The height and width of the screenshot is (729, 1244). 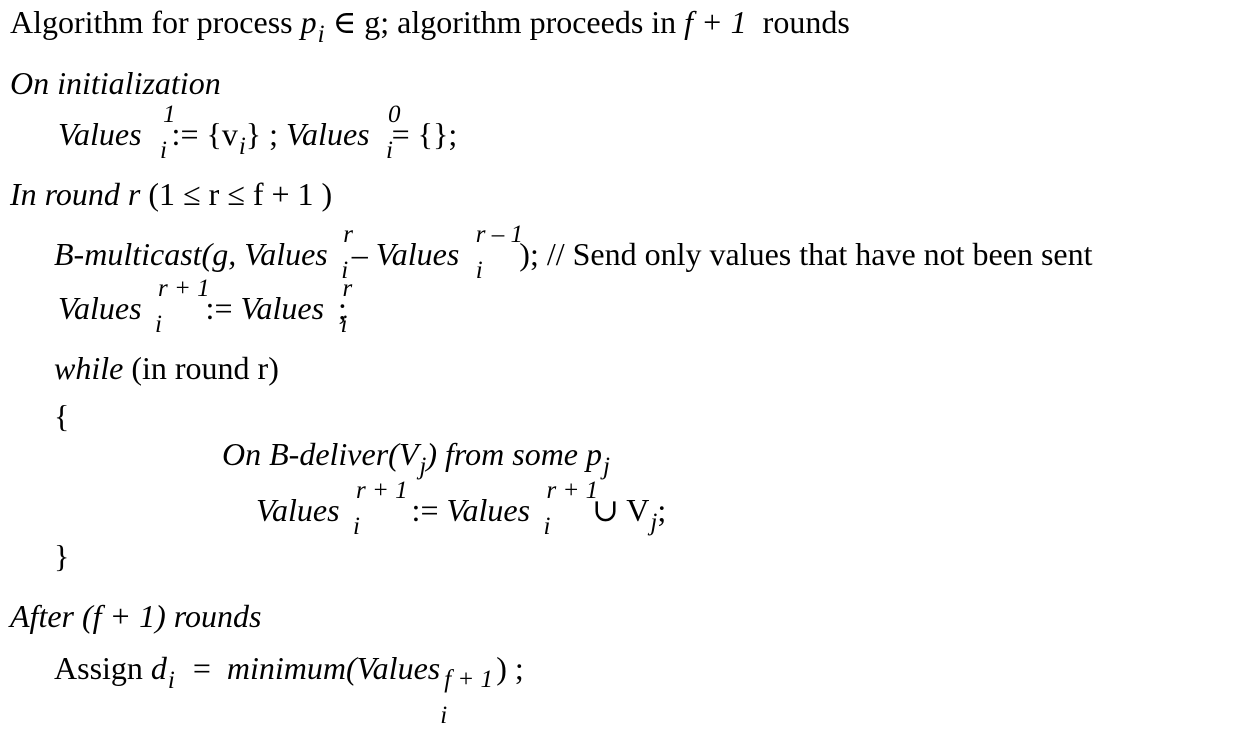 I want to click on title-suffix: ; algorithm proceeds in, so click(x=528, y=22).